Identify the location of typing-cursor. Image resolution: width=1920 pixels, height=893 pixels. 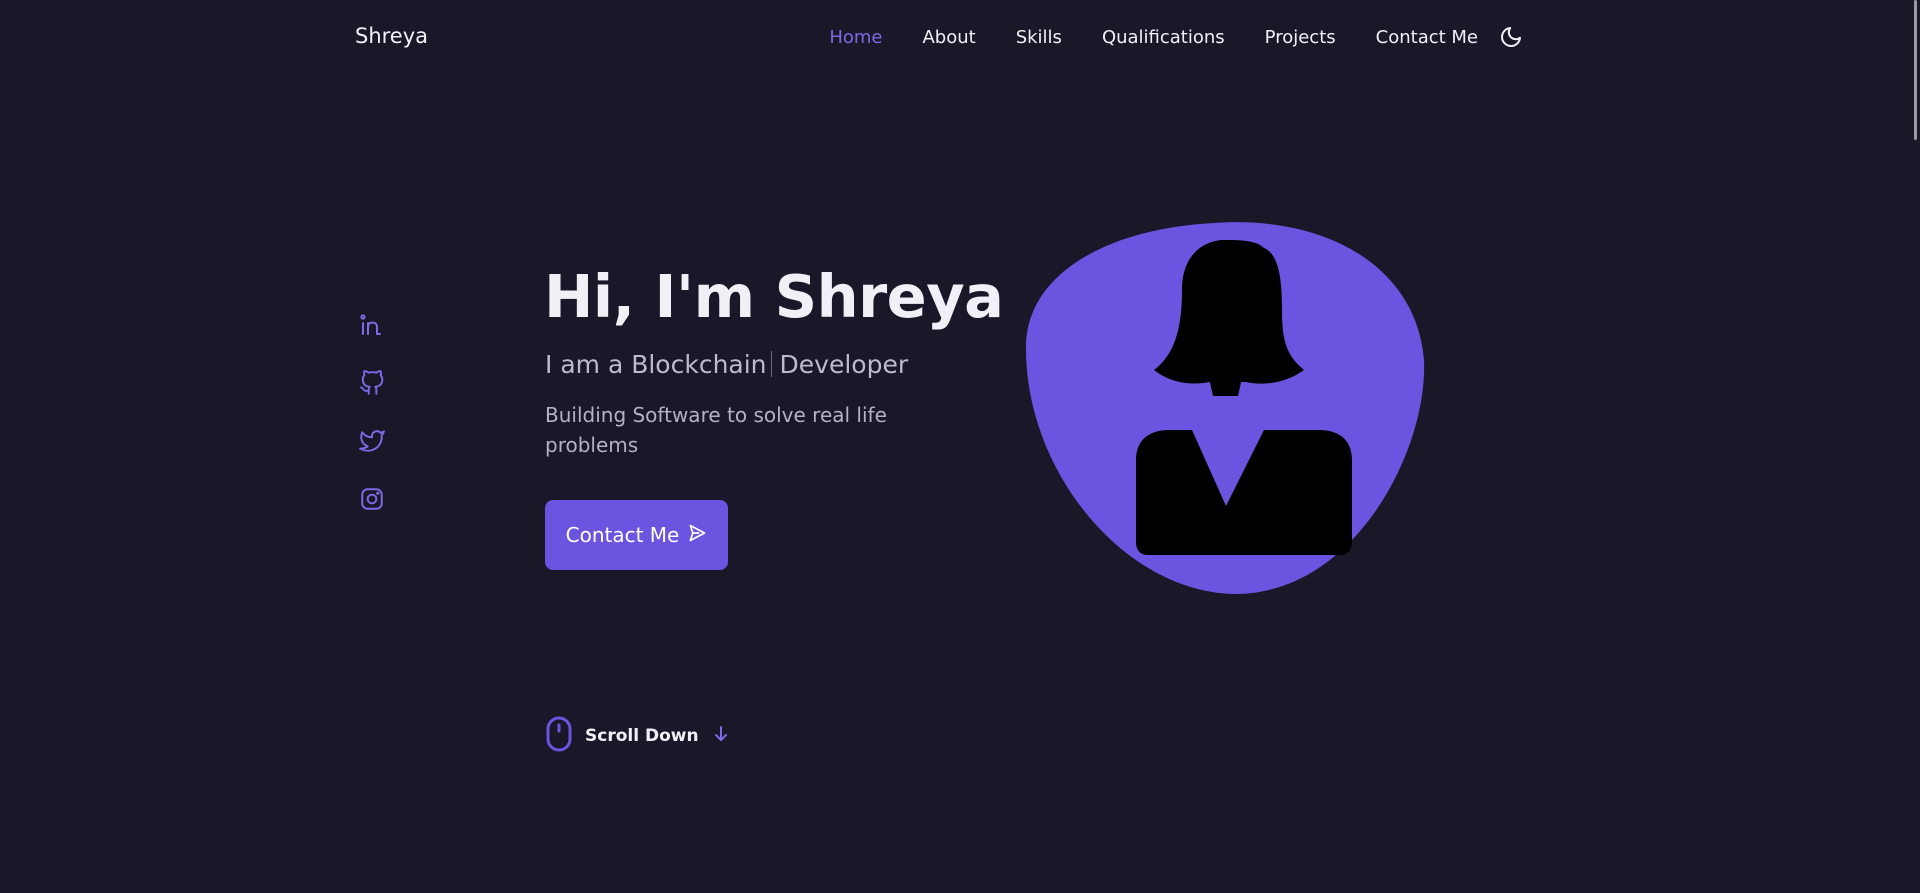
(771, 364).